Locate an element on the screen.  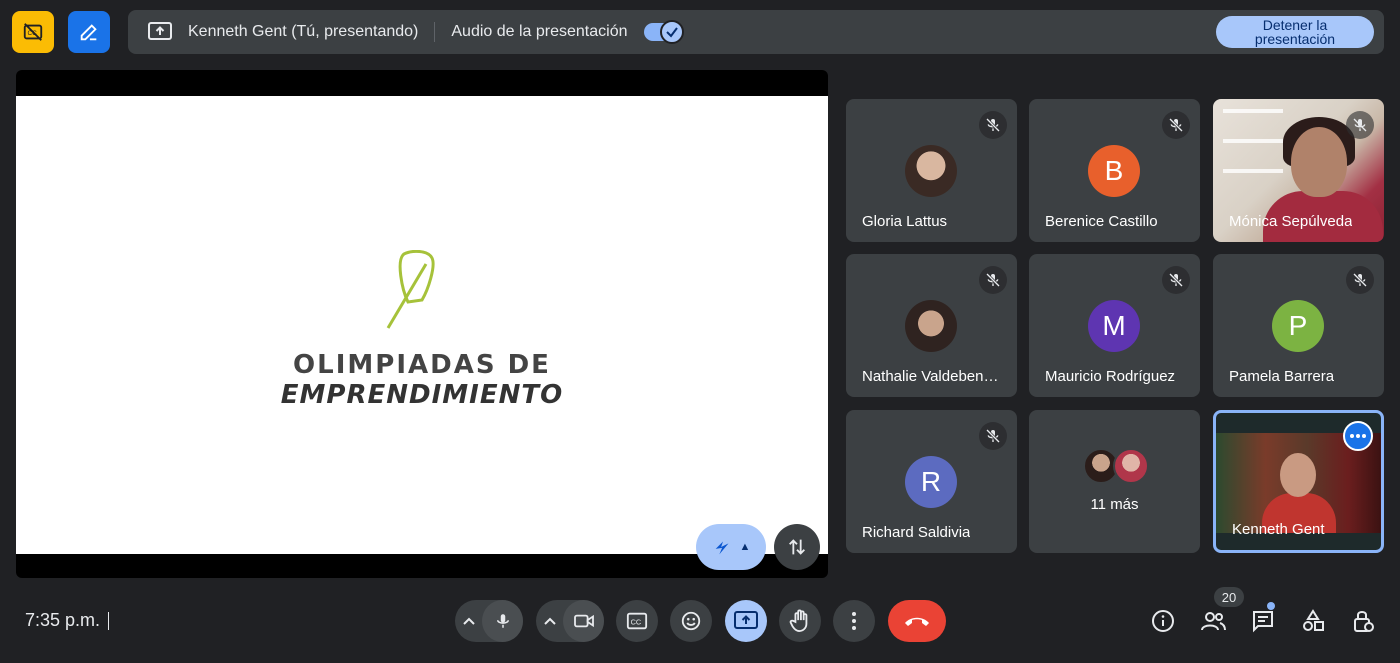
presentation-audio-toggle is located at coordinates (663, 32).